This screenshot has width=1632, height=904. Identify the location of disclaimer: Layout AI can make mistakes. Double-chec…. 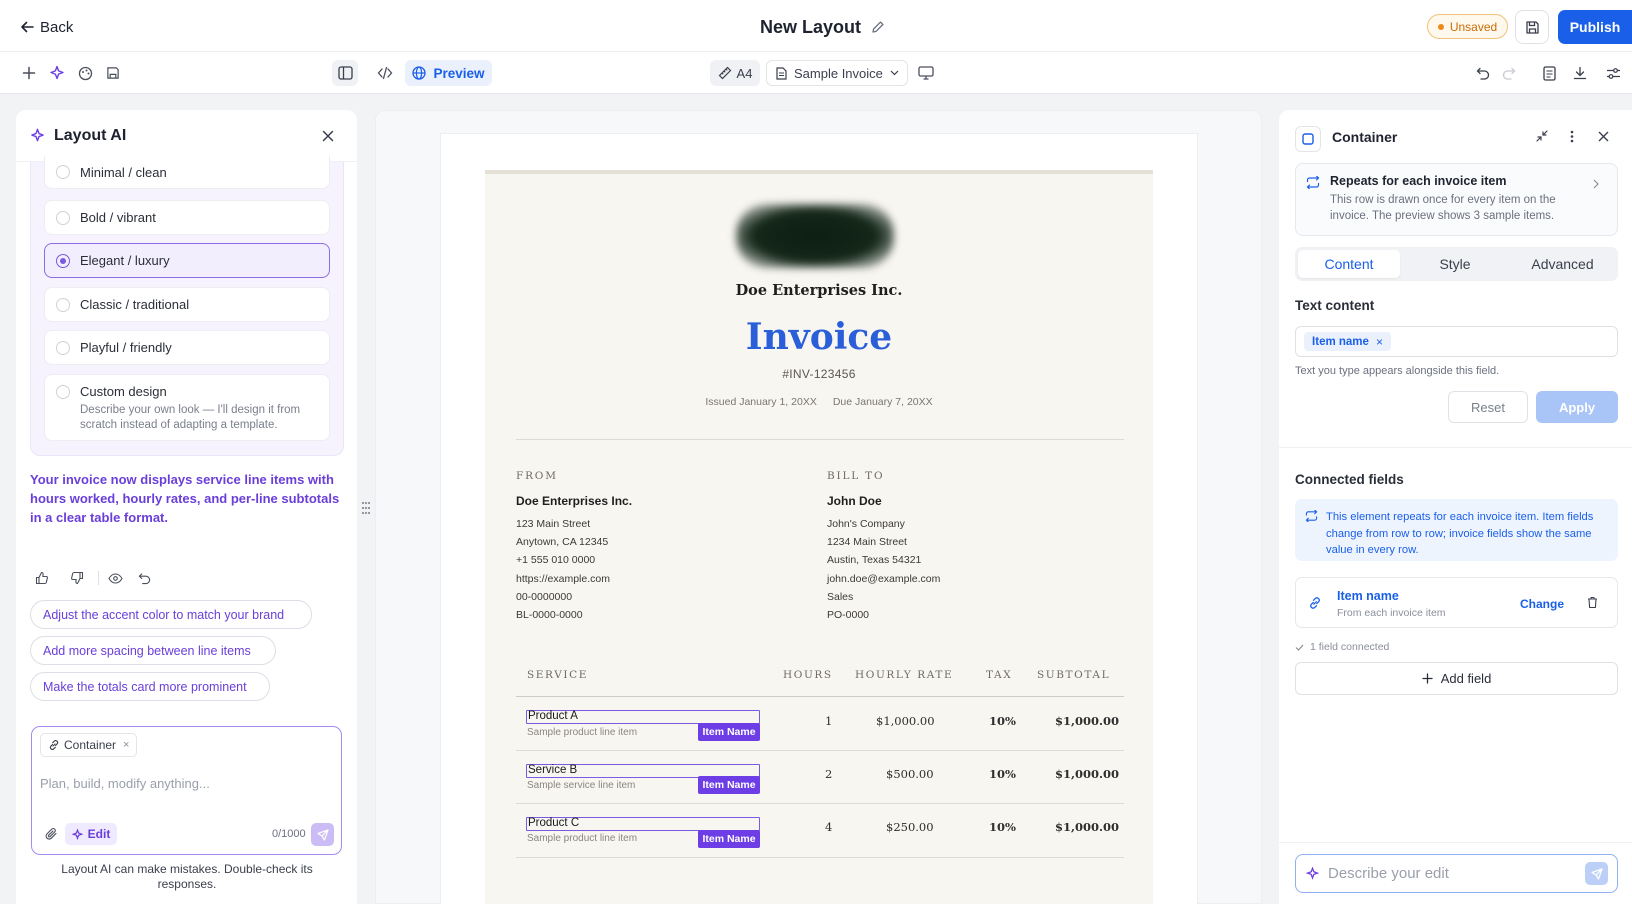
(187, 876).